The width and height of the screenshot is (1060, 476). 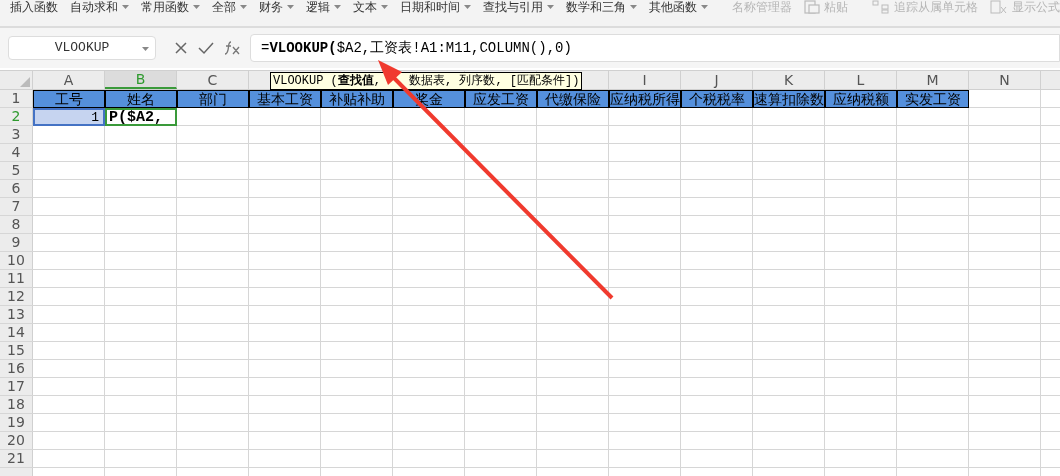 I want to click on table-cell: 速算扣除数, so click(x=789, y=99).